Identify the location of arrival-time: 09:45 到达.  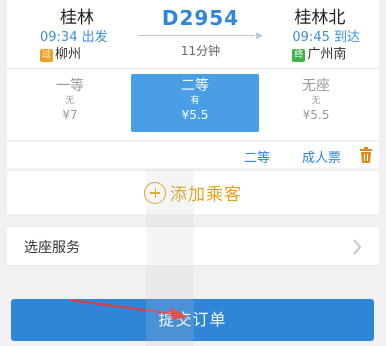
(326, 37).